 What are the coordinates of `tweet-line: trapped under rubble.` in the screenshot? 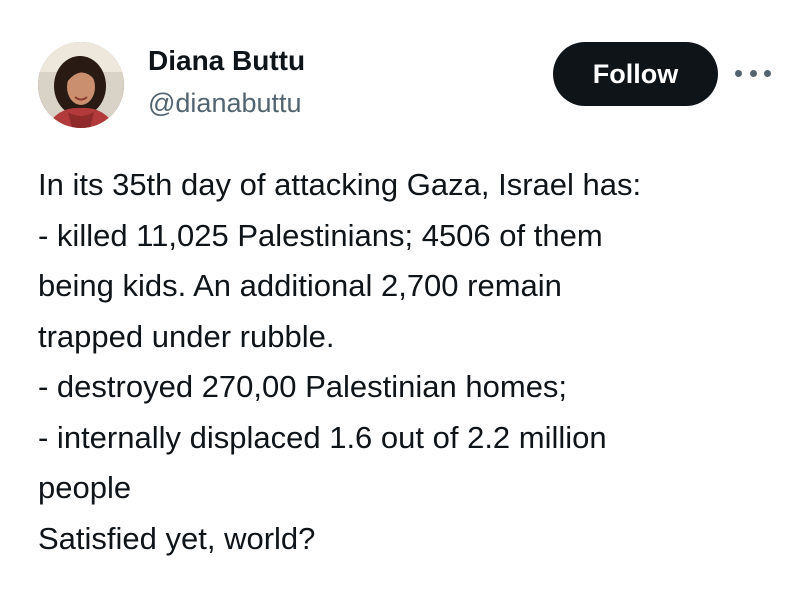 It's located at (186, 336).